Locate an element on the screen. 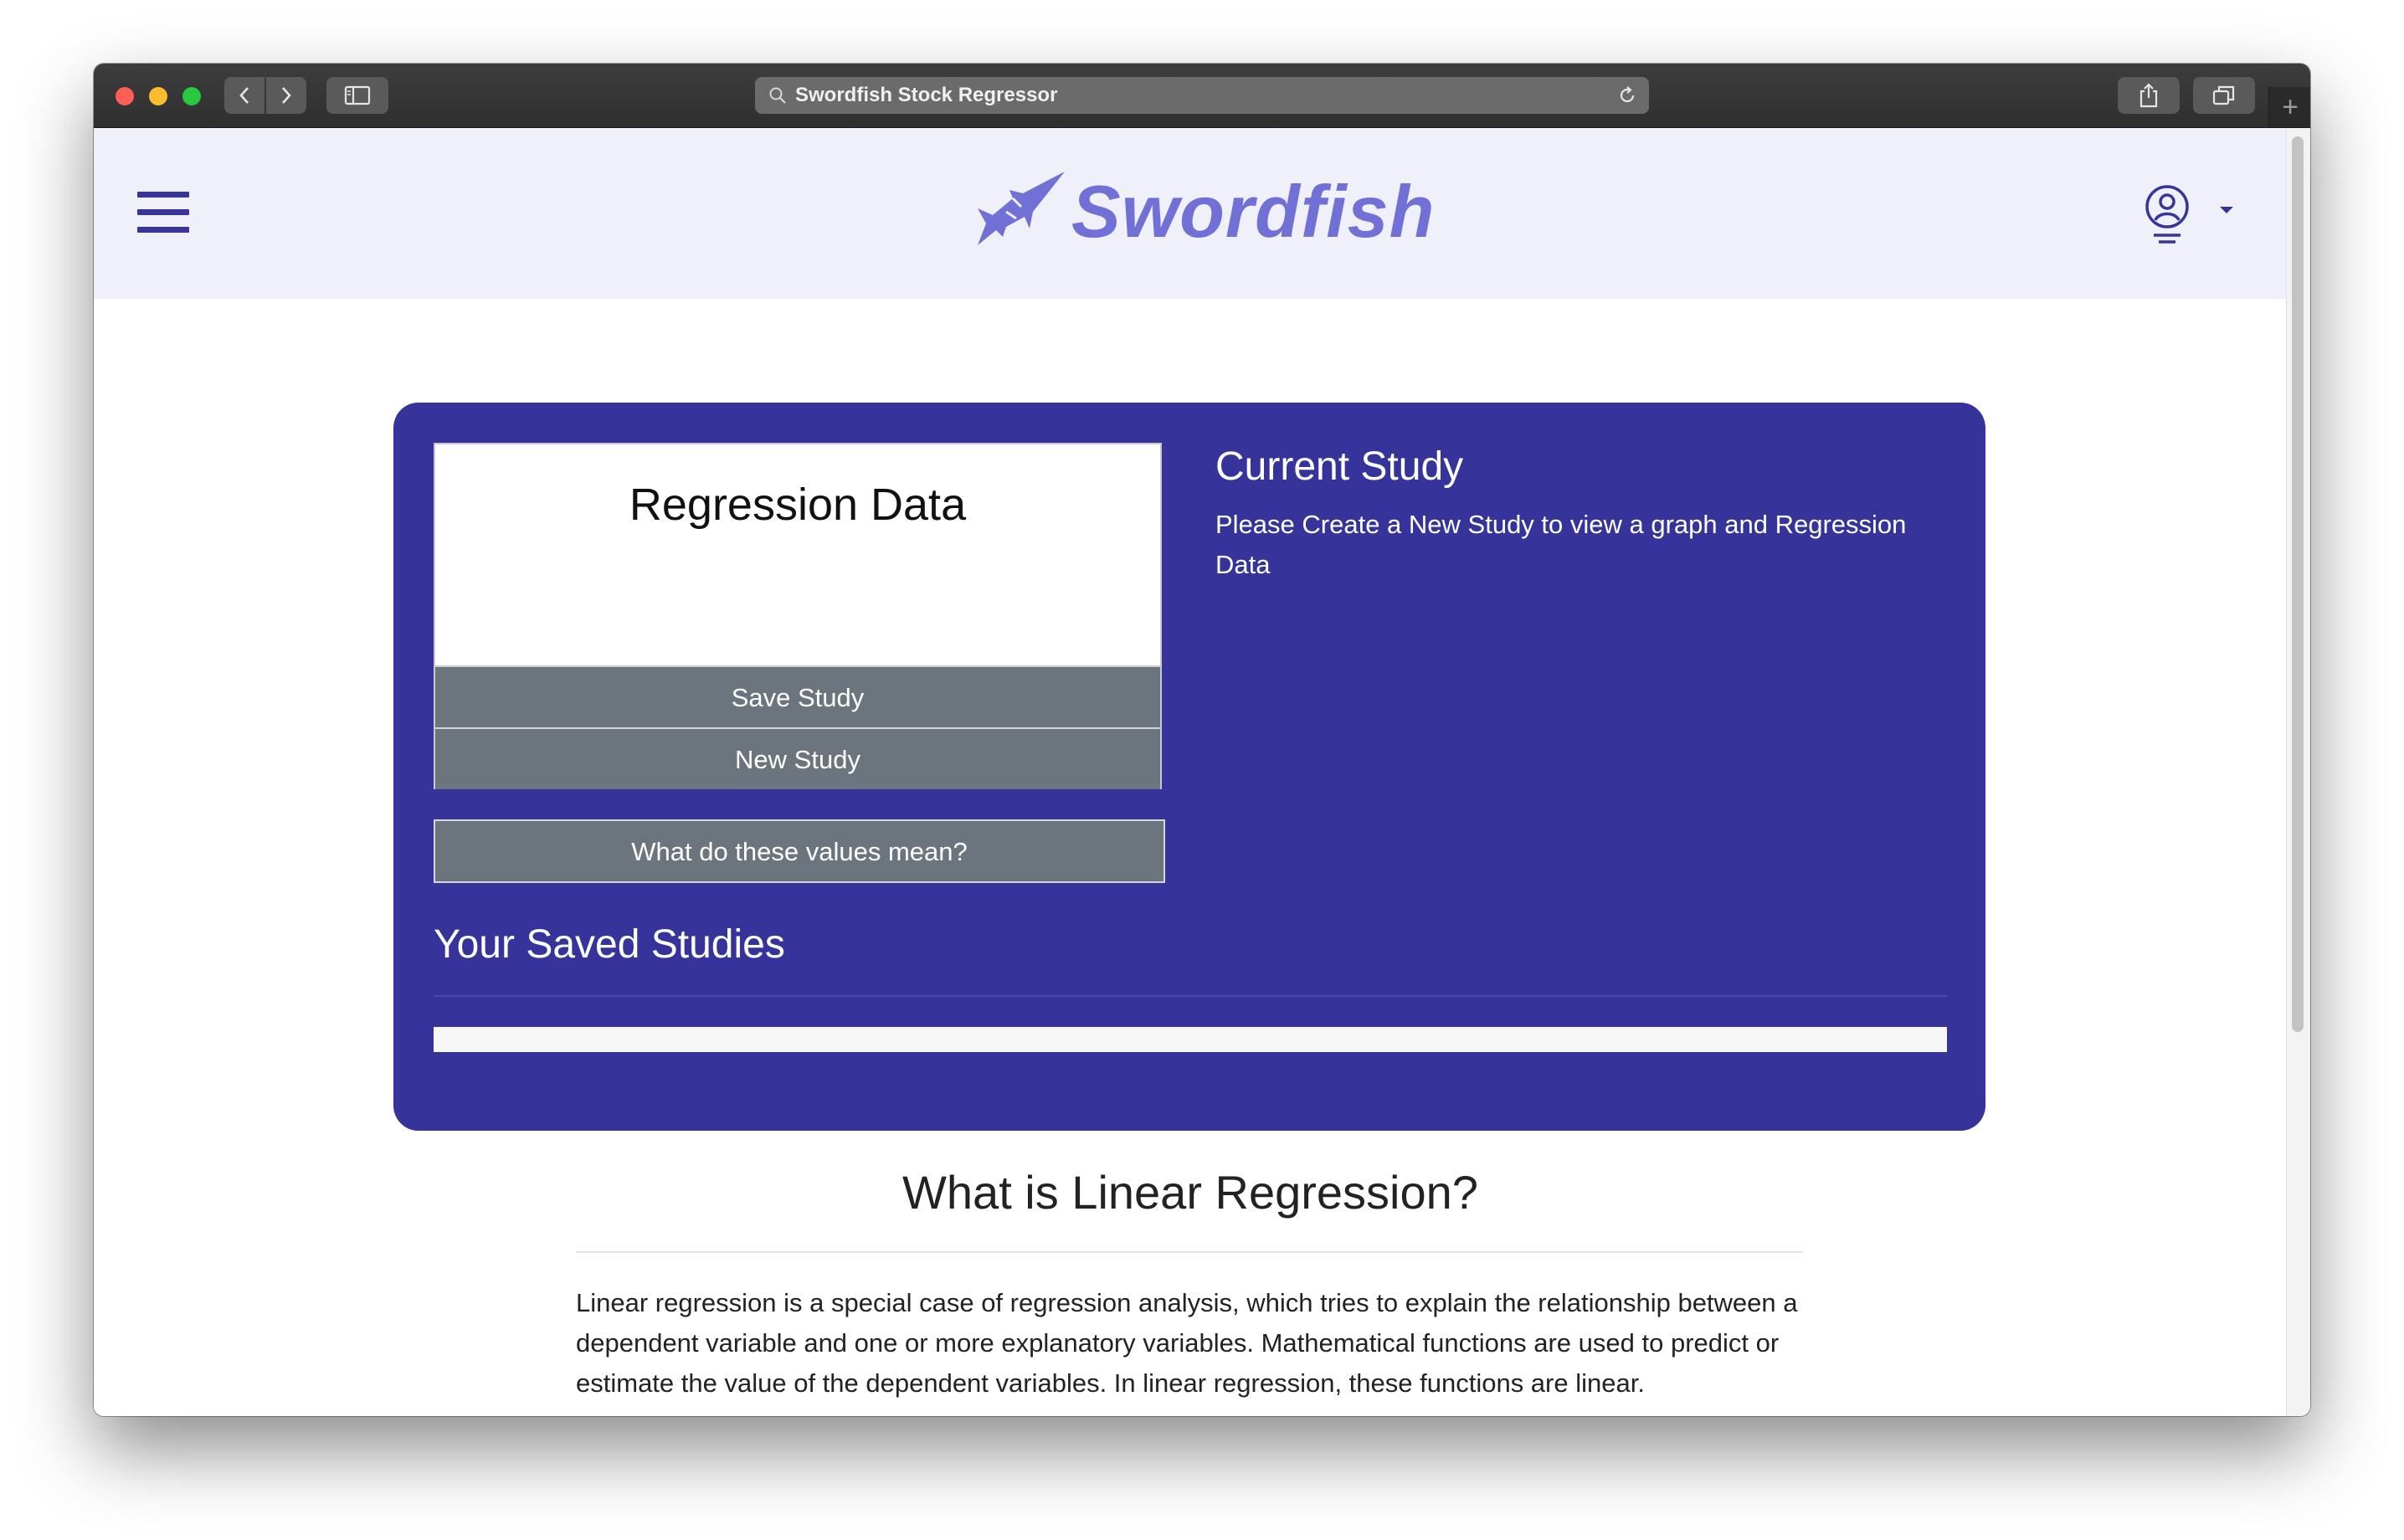  forward-button is located at coordinates (286, 95).